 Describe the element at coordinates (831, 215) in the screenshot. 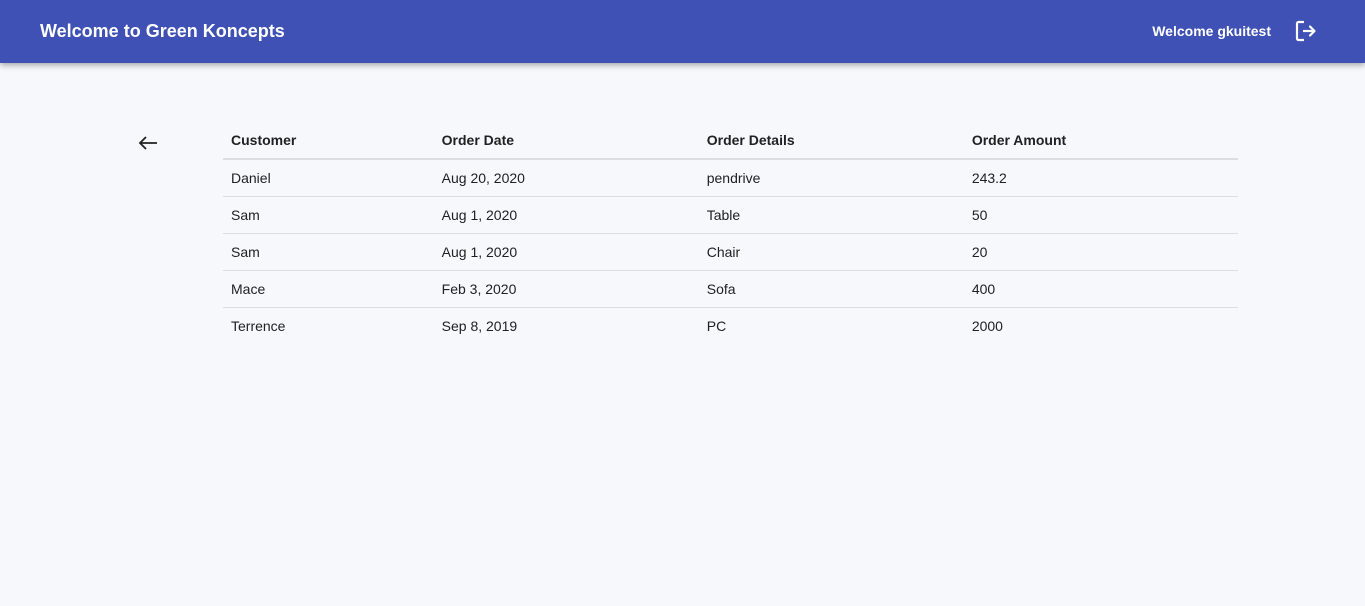

I see `cell-order-details: Table` at that location.